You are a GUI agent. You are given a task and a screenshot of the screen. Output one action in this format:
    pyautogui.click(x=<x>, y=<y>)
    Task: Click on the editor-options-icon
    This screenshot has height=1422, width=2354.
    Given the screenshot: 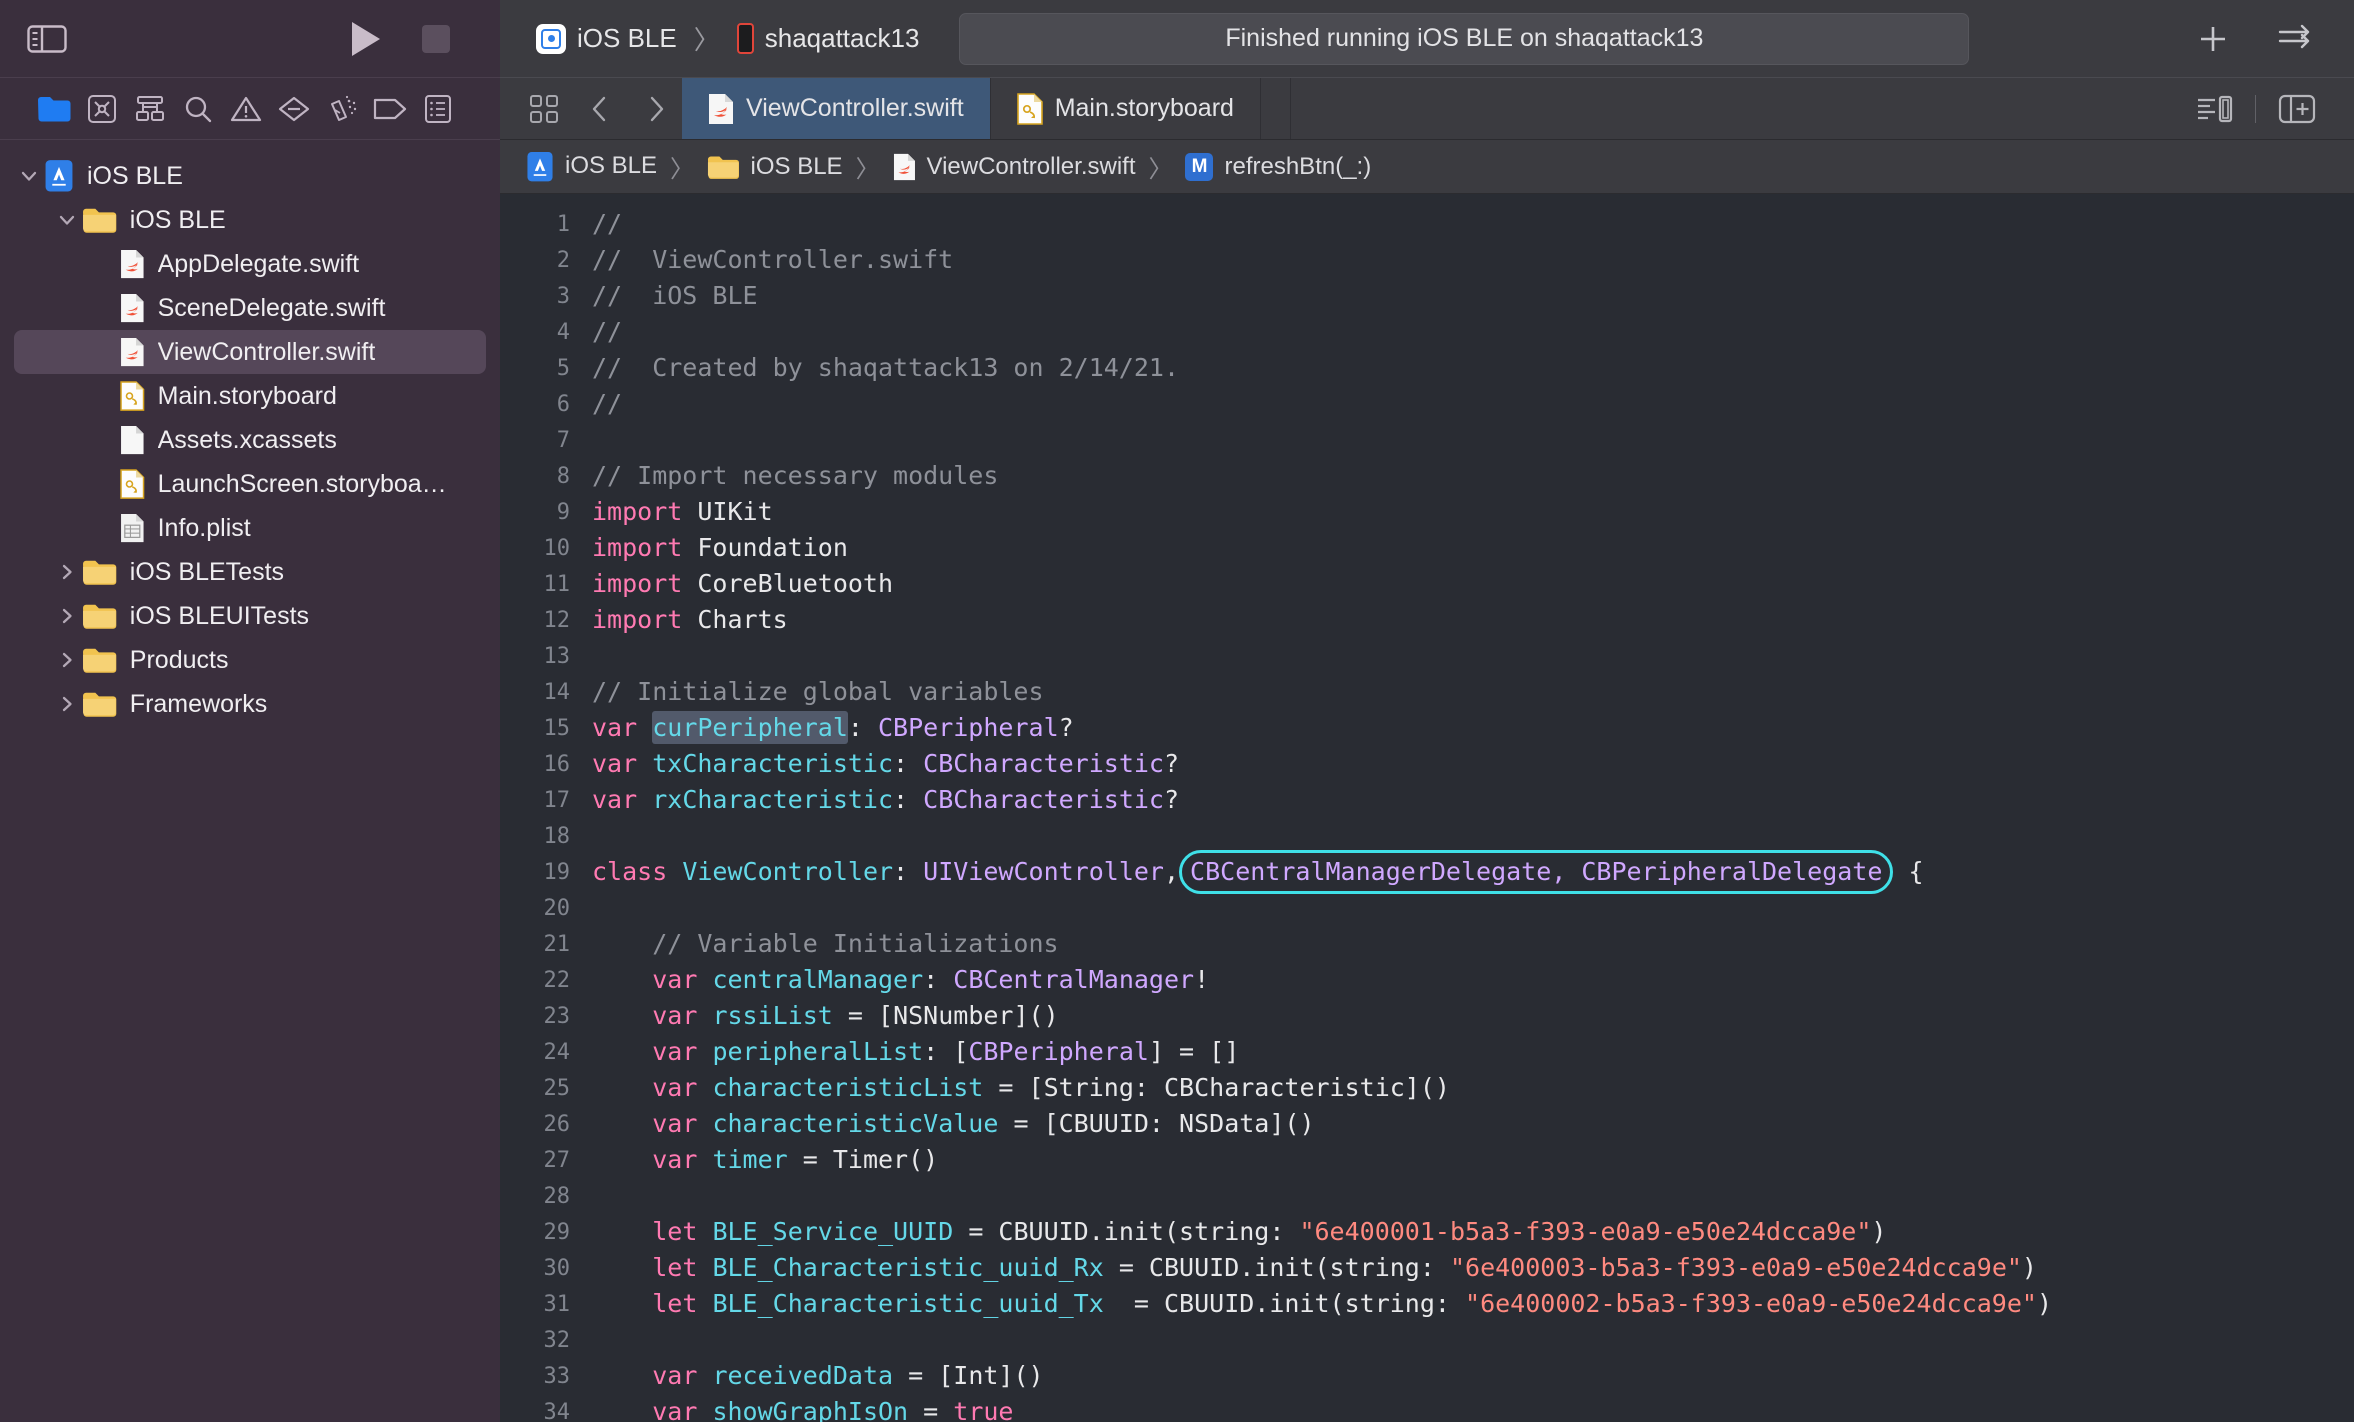 What is the action you would take?
    pyautogui.click(x=544, y=109)
    